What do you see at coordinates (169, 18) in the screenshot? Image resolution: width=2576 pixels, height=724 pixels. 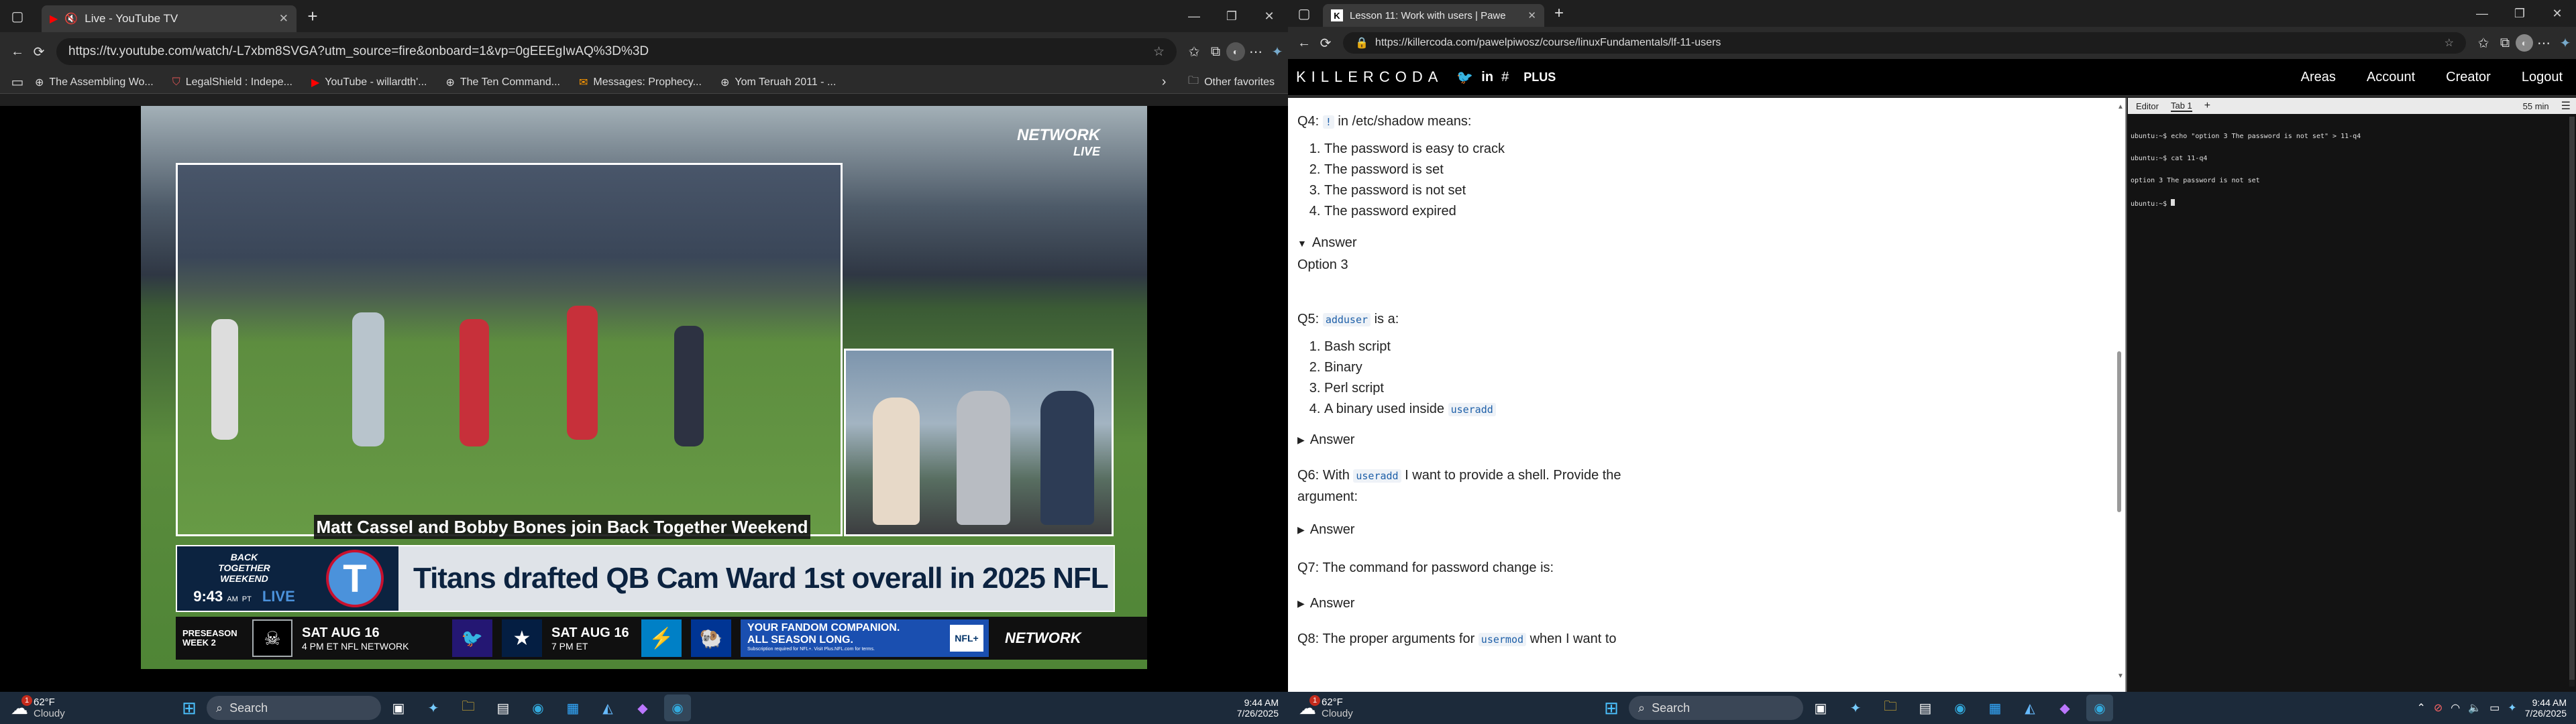 I see `youtube-tv-tab: ▶ 🔇 Live - YouTube TV ✕` at bounding box center [169, 18].